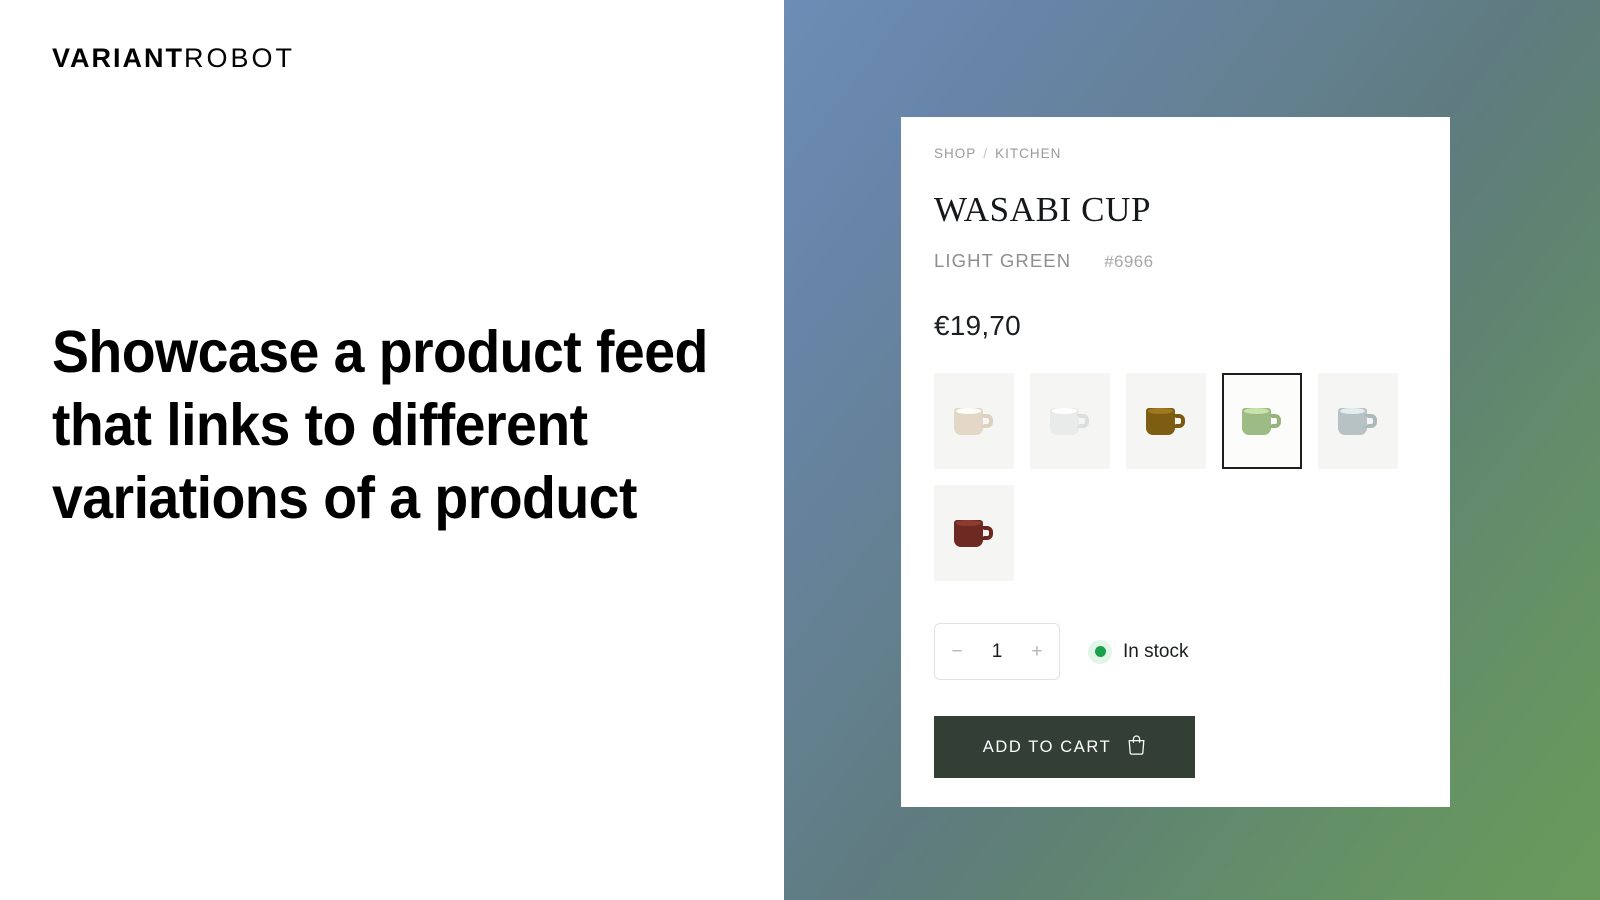  What do you see at coordinates (1175, 153) in the screenshot?
I see `breadcrumb: SHOP / KITCHEN` at bounding box center [1175, 153].